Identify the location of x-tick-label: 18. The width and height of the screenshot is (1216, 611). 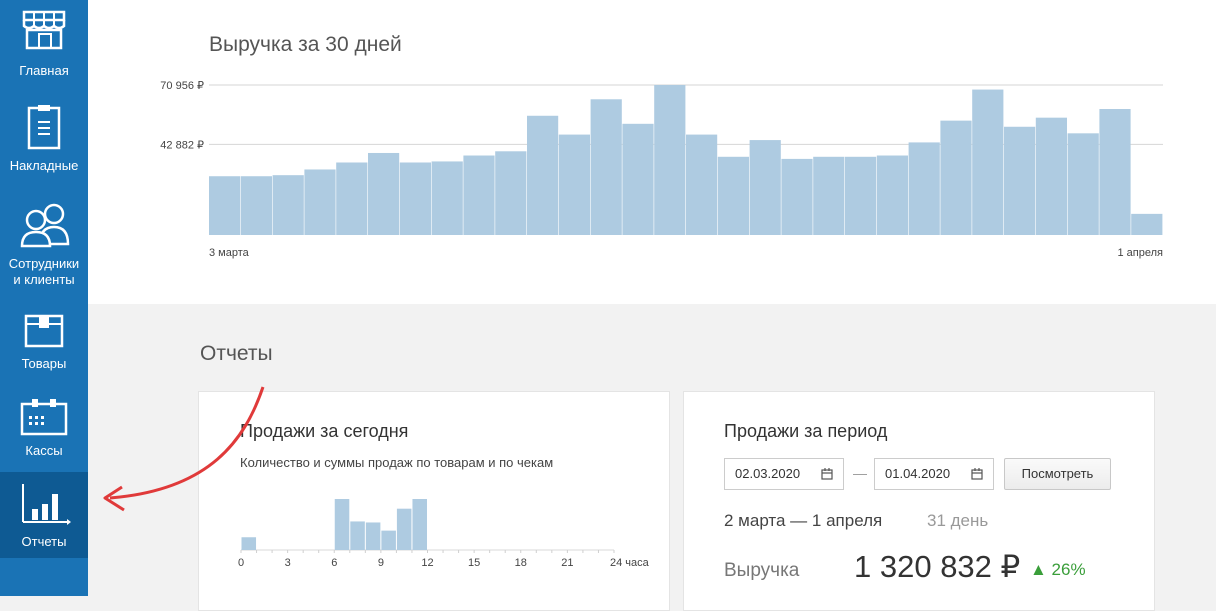
(521, 563).